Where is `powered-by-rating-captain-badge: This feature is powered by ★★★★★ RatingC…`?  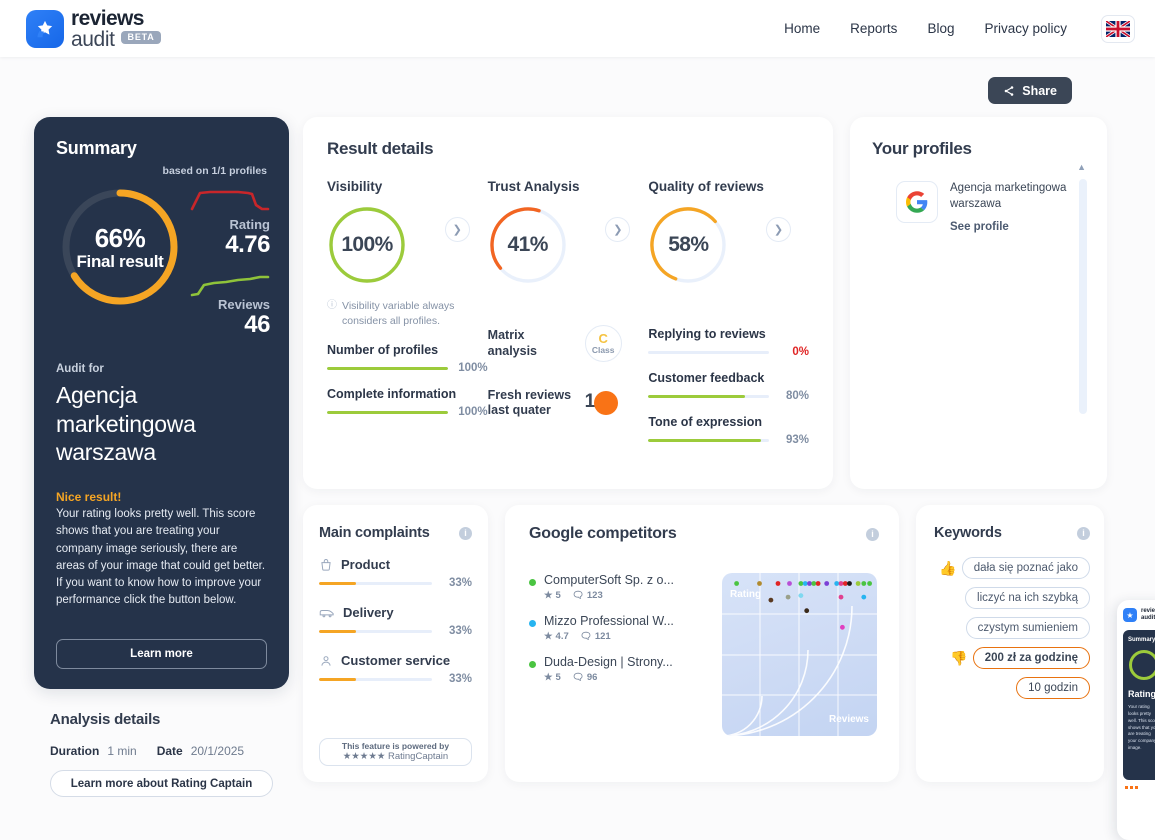 powered-by-rating-captain-badge: This feature is powered by ★★★★★ RatingC… is located at coordinates (395, 752).